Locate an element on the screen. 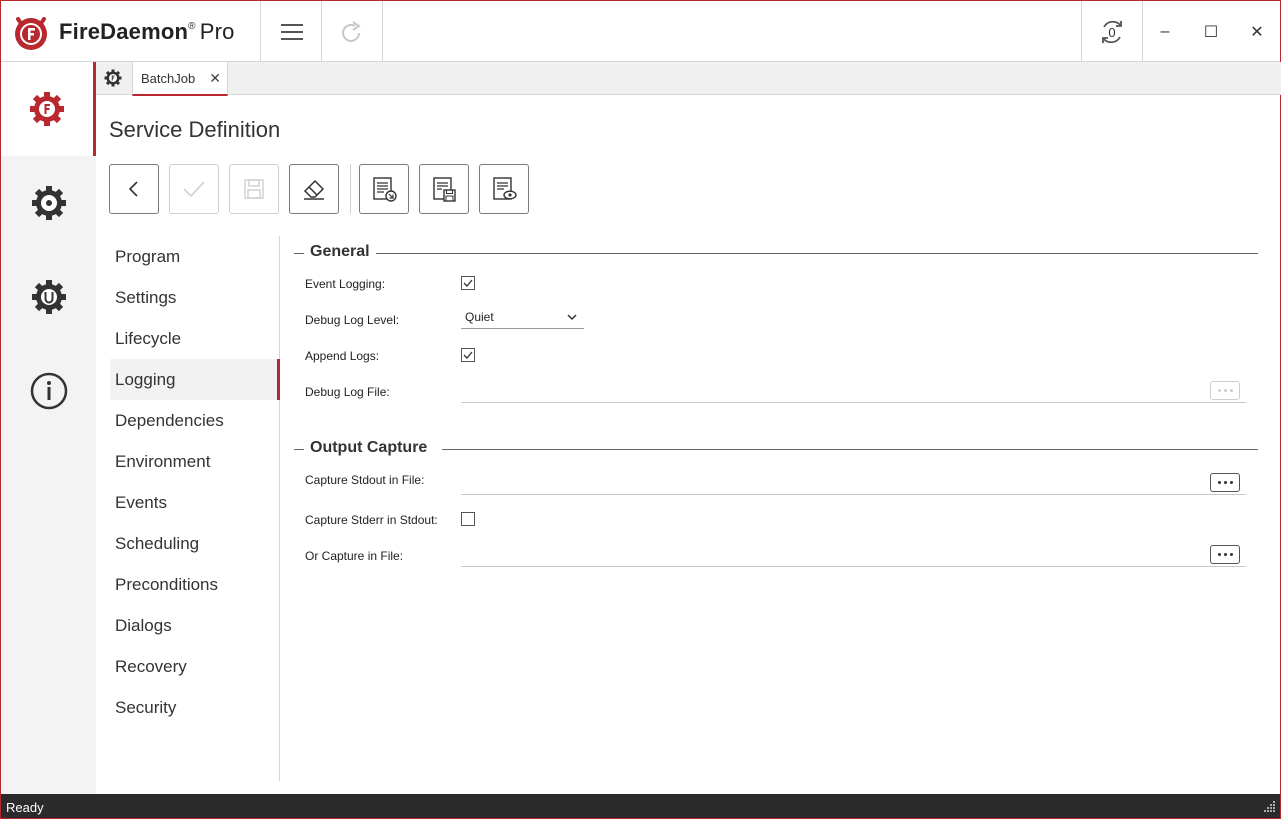  view-button is located at coordinates (504, 189).